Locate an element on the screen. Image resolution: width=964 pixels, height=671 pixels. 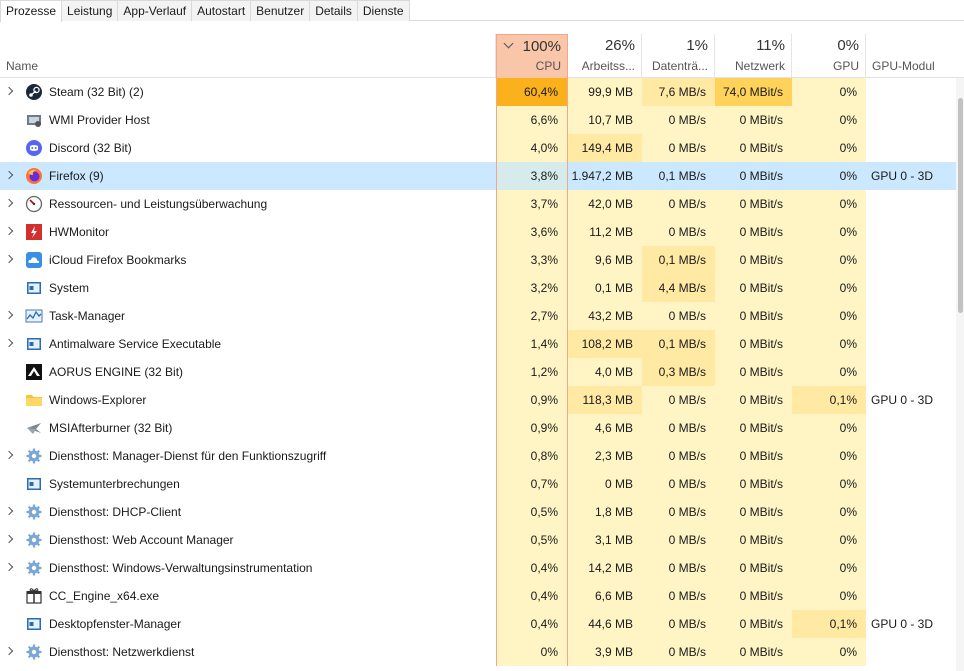
column-cpu: 100% CPU is located at coordinates (532, 56).